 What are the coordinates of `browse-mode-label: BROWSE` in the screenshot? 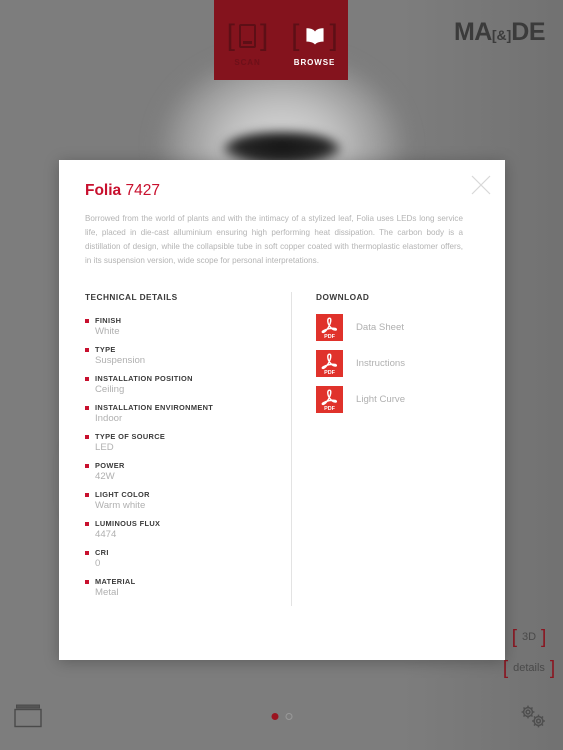 It's located at (314, 62).